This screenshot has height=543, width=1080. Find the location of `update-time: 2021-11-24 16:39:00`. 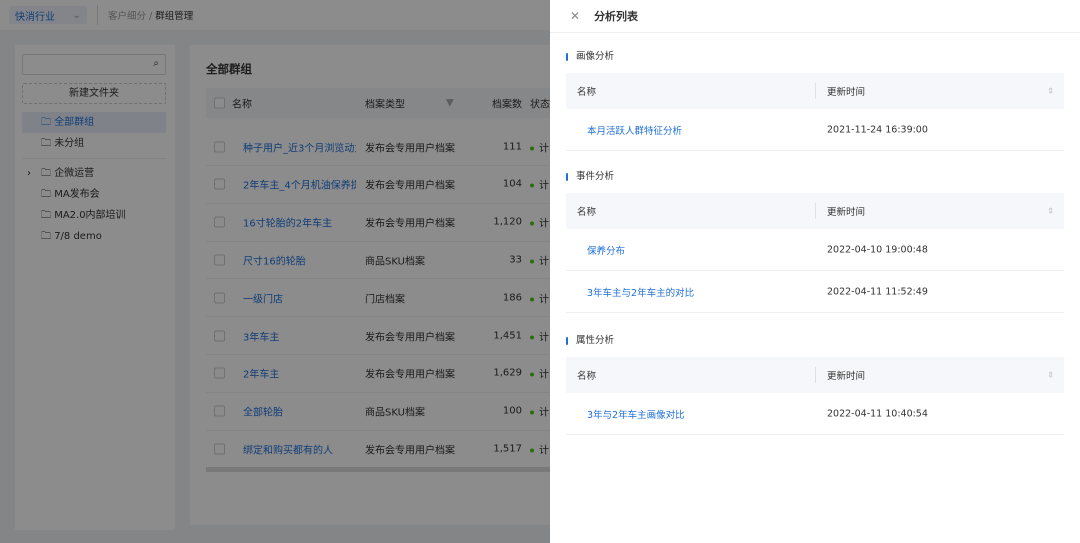

update-time: 2021-11-24 16:39:00 is located at coordinates (877, 129).